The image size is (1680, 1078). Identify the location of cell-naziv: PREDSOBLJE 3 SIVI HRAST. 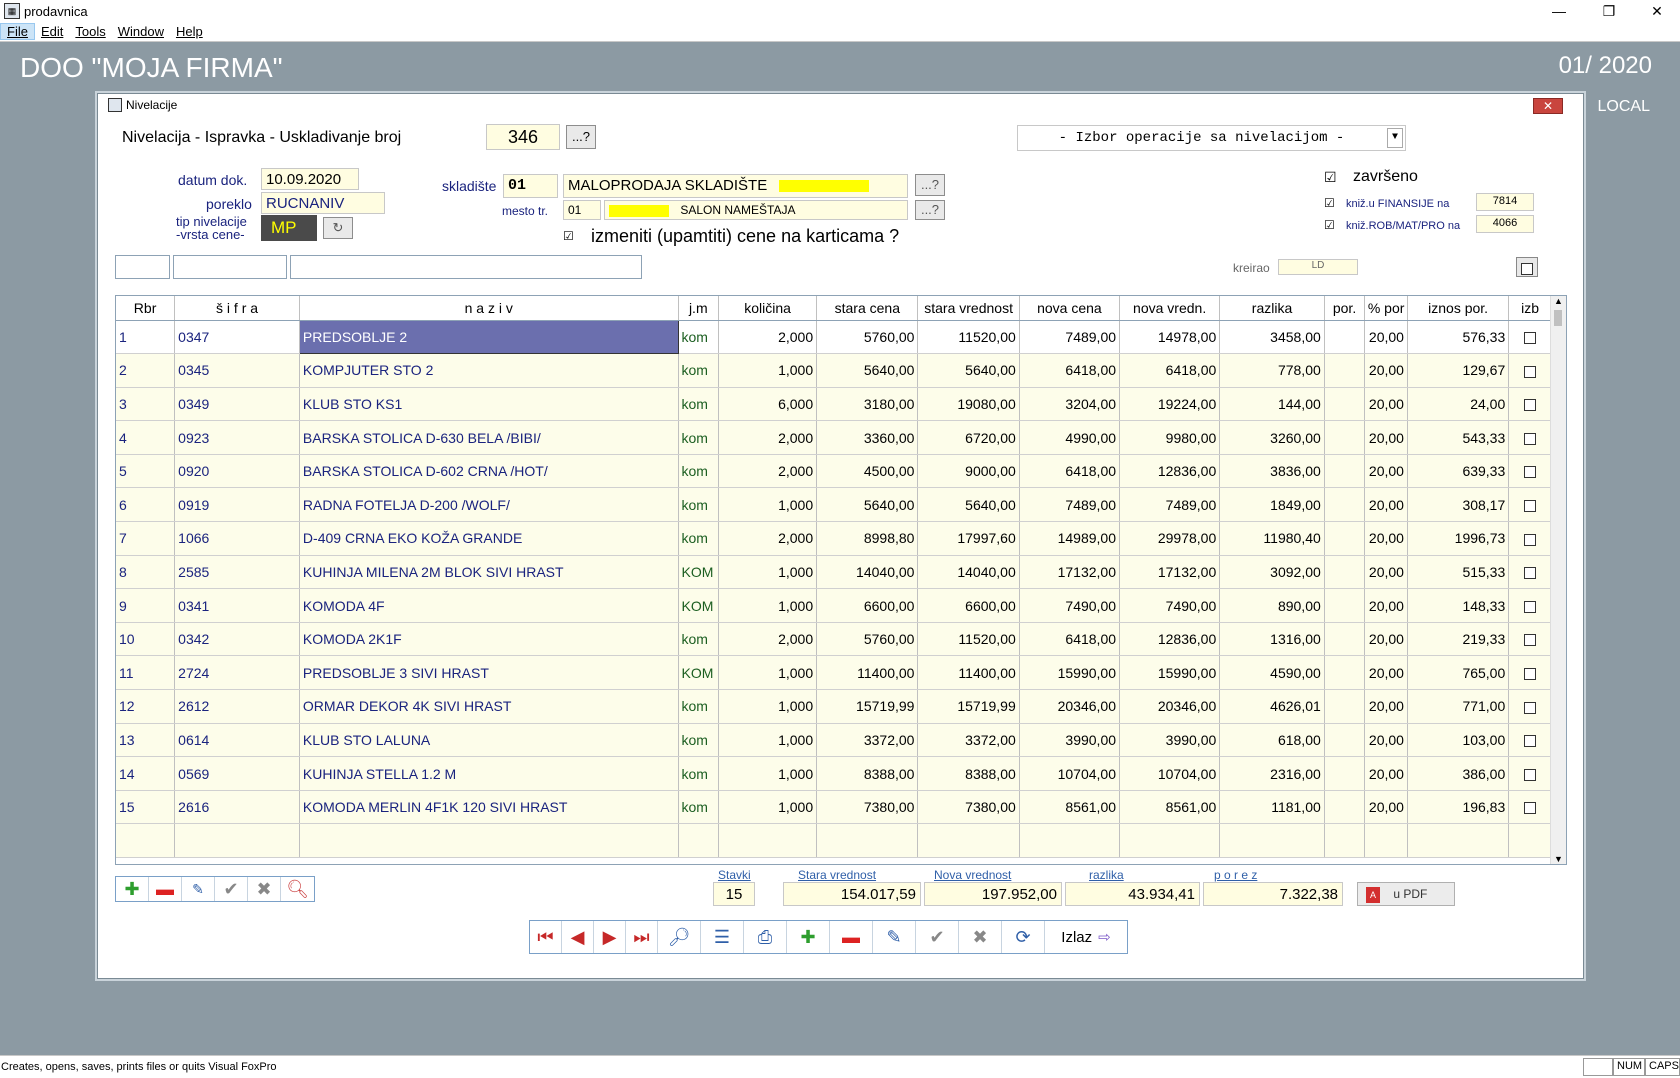
(489, 673).